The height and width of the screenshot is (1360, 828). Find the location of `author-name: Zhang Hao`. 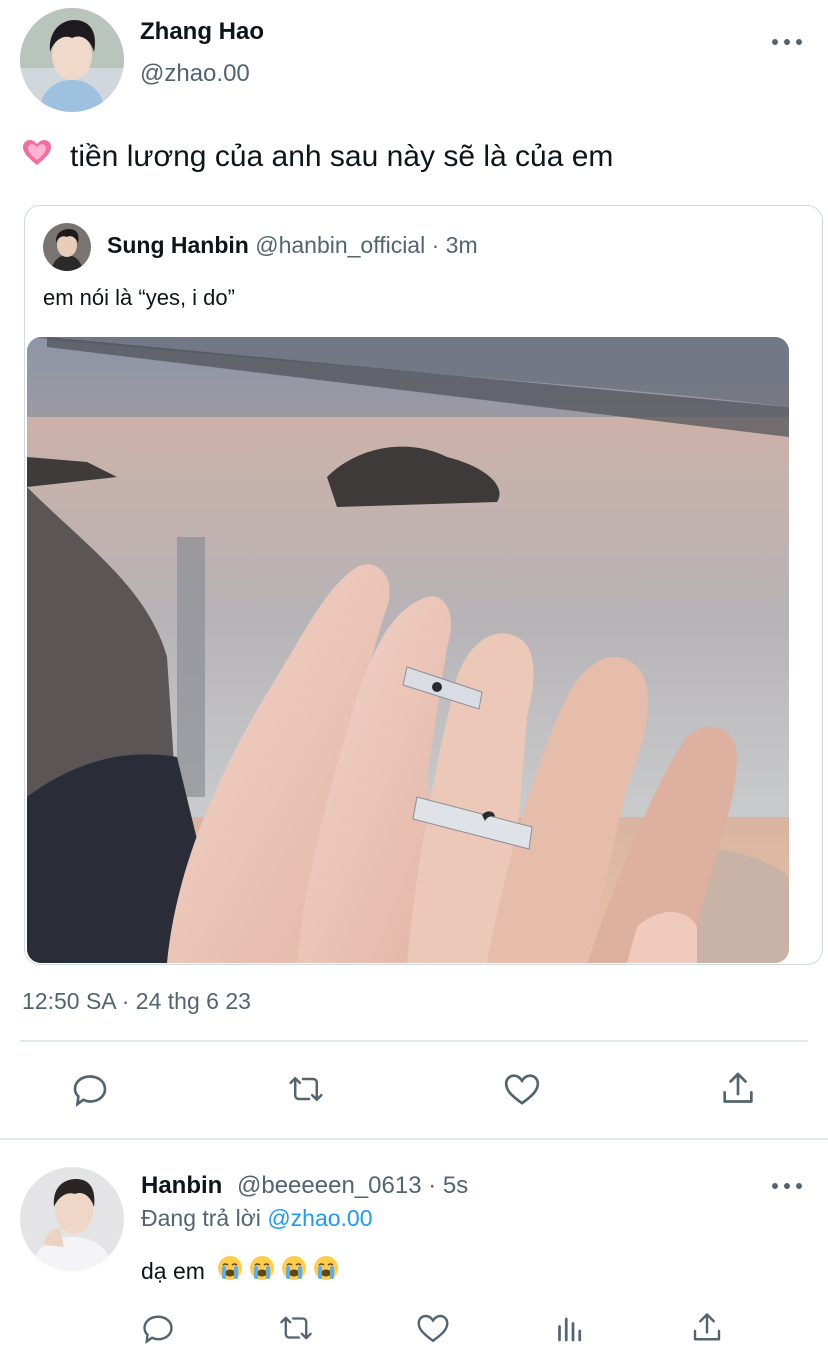

author-name: Zhang Hao is located at coordinates (202, 32).